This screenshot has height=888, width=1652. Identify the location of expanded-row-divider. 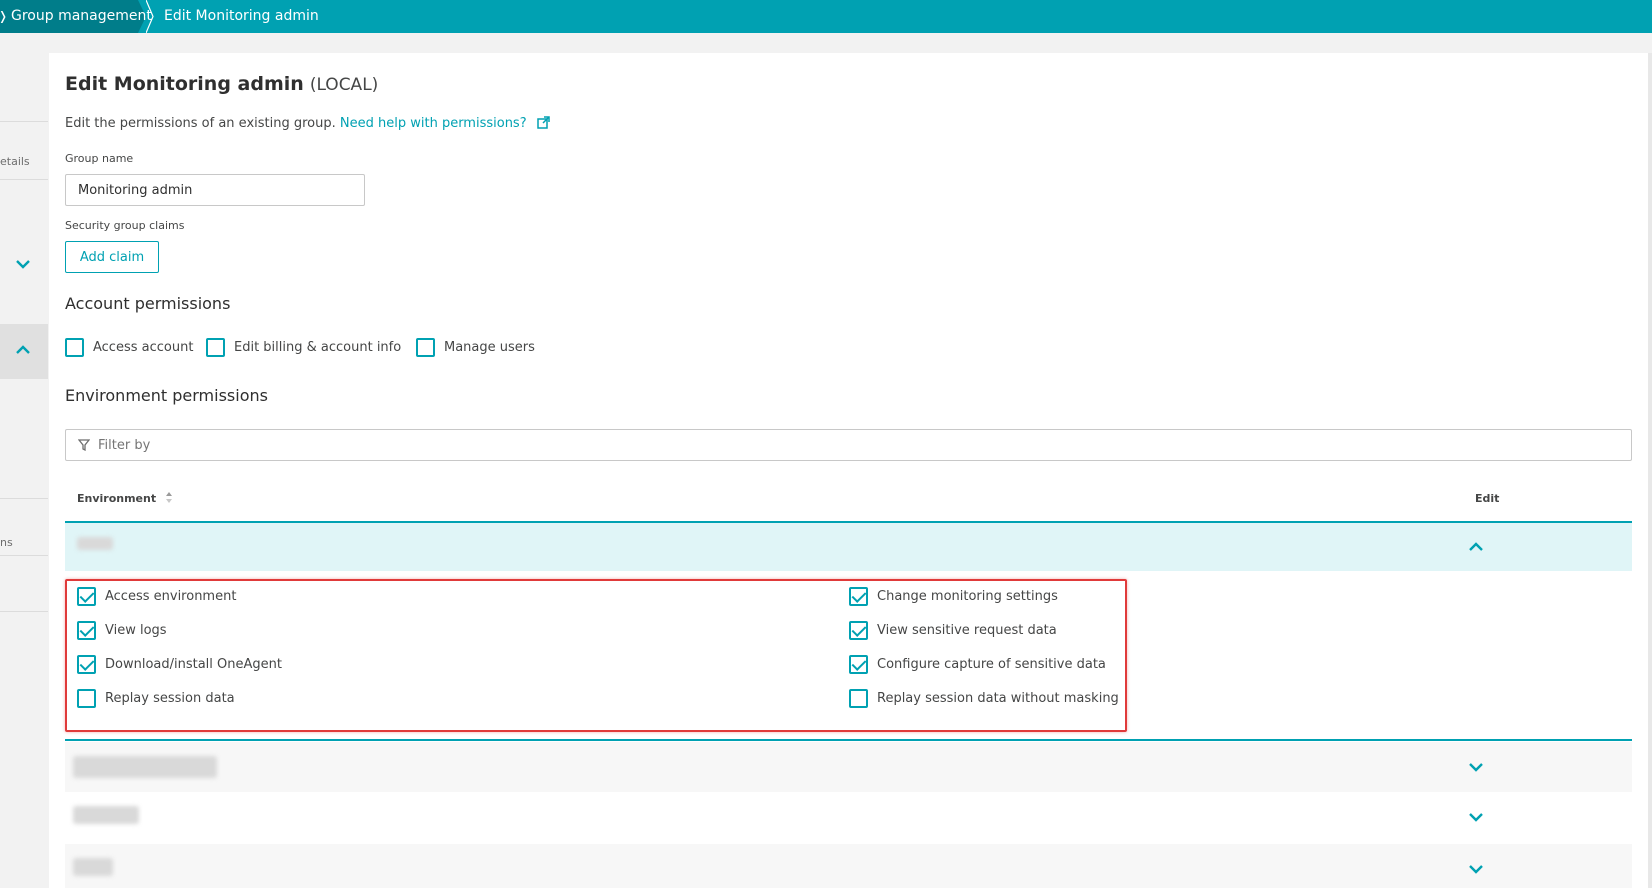
(848, 740).